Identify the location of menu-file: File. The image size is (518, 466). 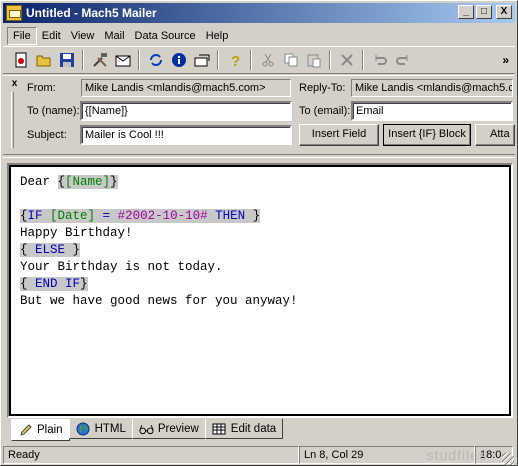
(22, 35).